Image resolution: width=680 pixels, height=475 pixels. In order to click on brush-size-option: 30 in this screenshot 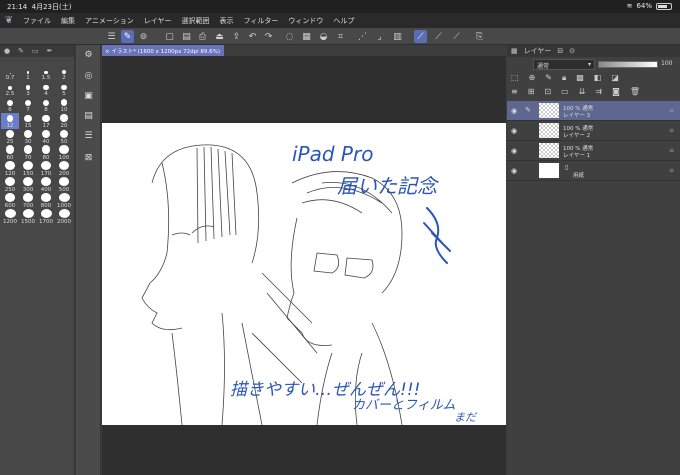, I will do `click(28, 137)`.